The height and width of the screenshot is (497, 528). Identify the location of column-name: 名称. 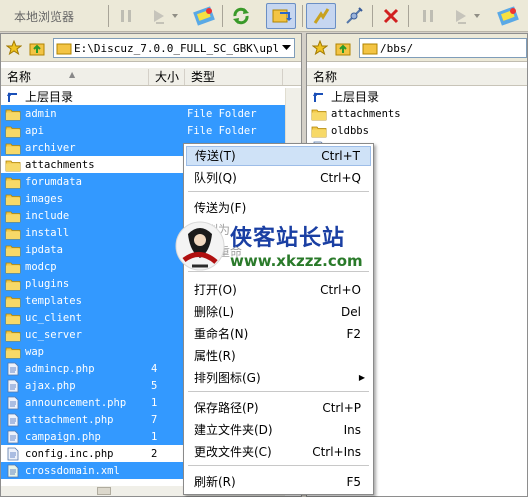
(417, 77).